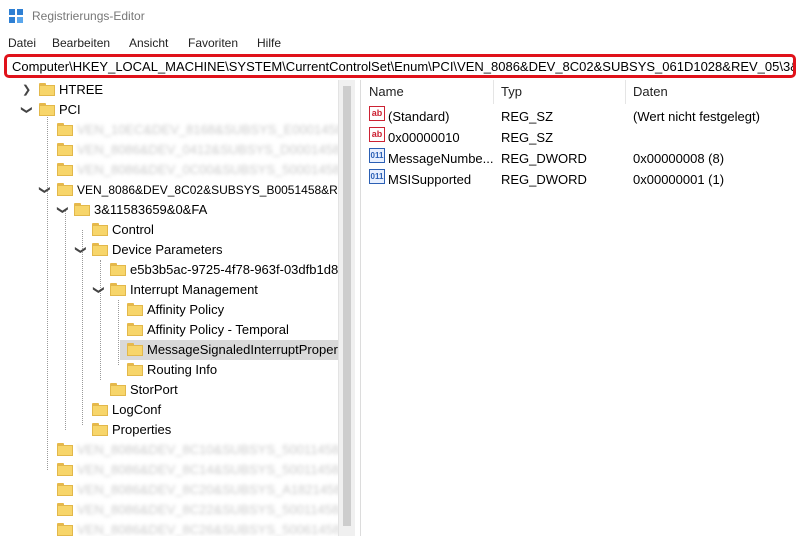 Image resolution: width=800 pixels, height=536 pixels. I want to click on tree-item-label: Interrupt Management, so click(194, 289).